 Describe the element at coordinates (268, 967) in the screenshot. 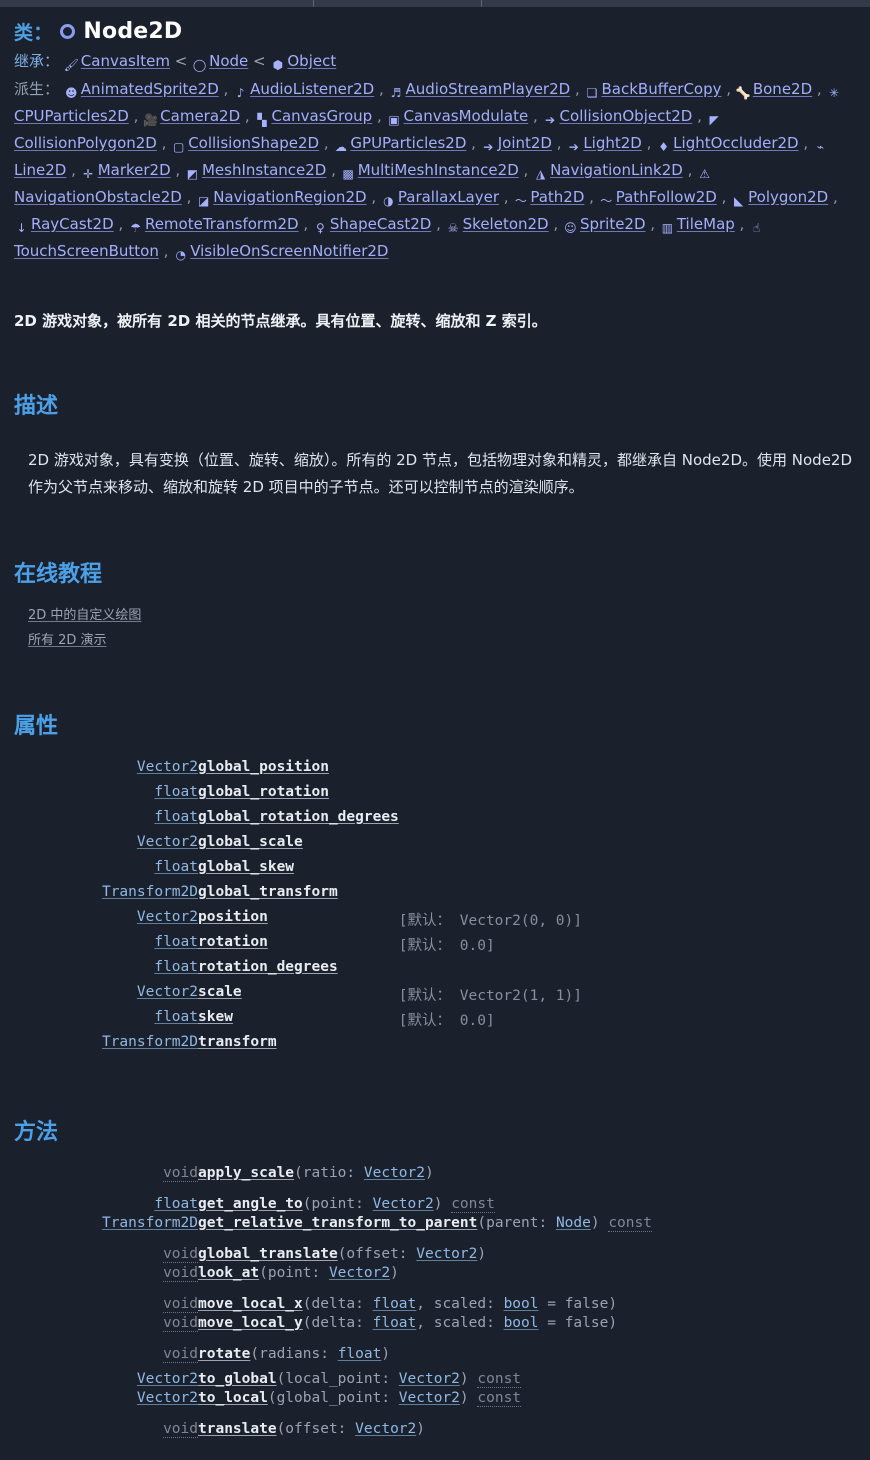

I see `property-link-rotation_degrees: rotation_degrees` at that location.